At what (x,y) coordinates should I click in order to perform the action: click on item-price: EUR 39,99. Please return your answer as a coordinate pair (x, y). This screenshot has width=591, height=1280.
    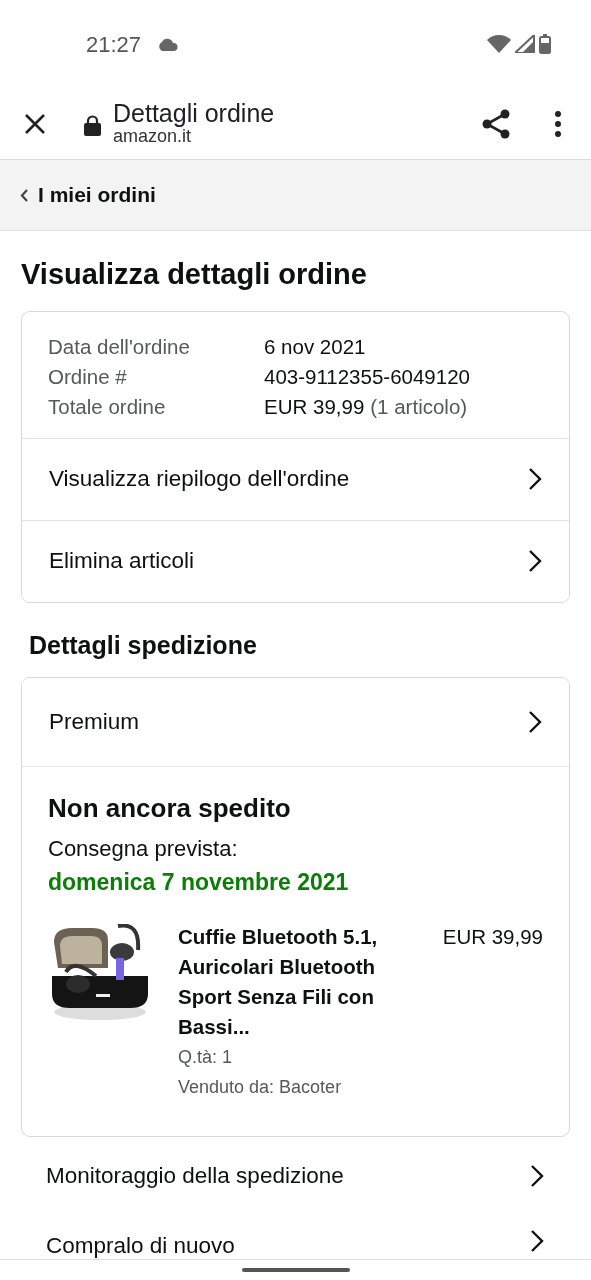
    Looking at the image, I should click on (492, 936).